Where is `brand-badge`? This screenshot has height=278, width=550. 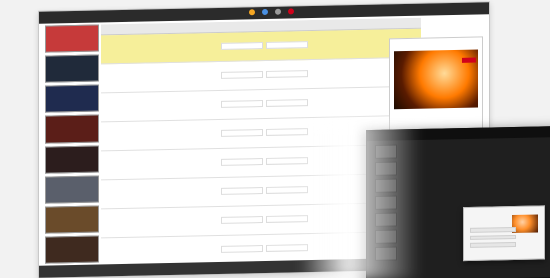
brand-badge is located at coordinates (469, 60).